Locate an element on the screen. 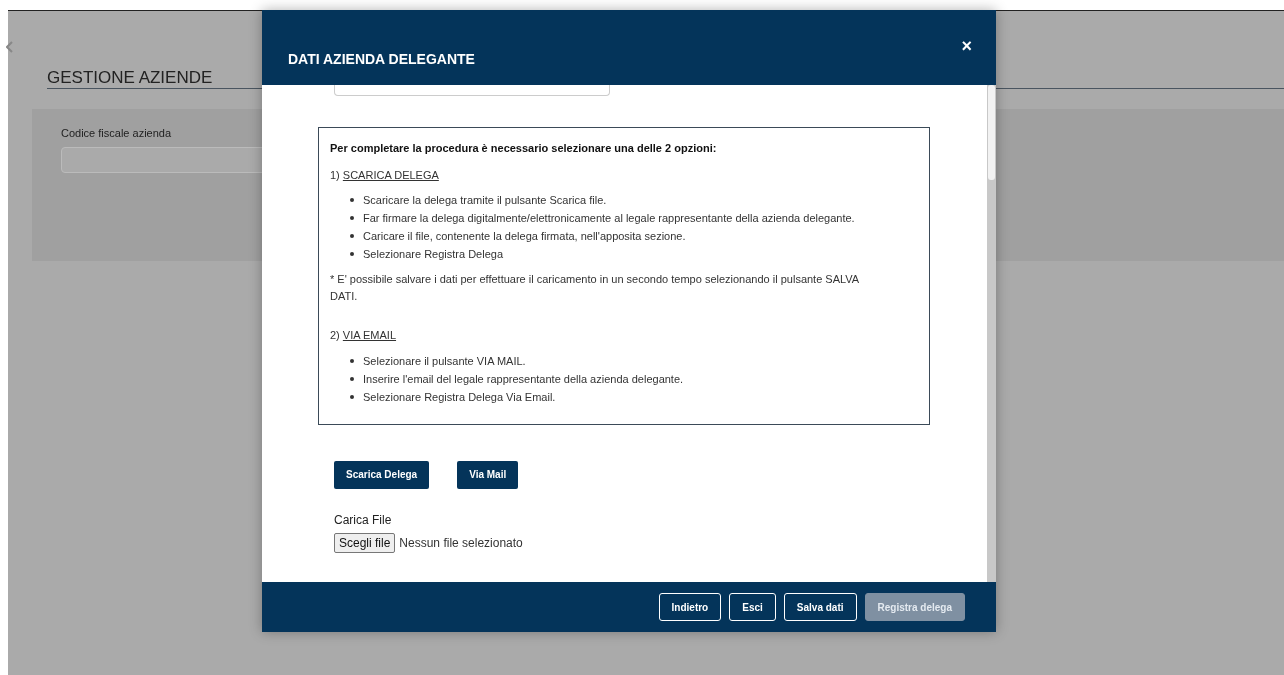 The height and width of the screenshot is (675, 1284). note-text: * E' possibile salvare i dati per effettuare il caricamento in un secondo tempo selezionando il pulsante SALVA DATI. is located at coordinates (595, 288).